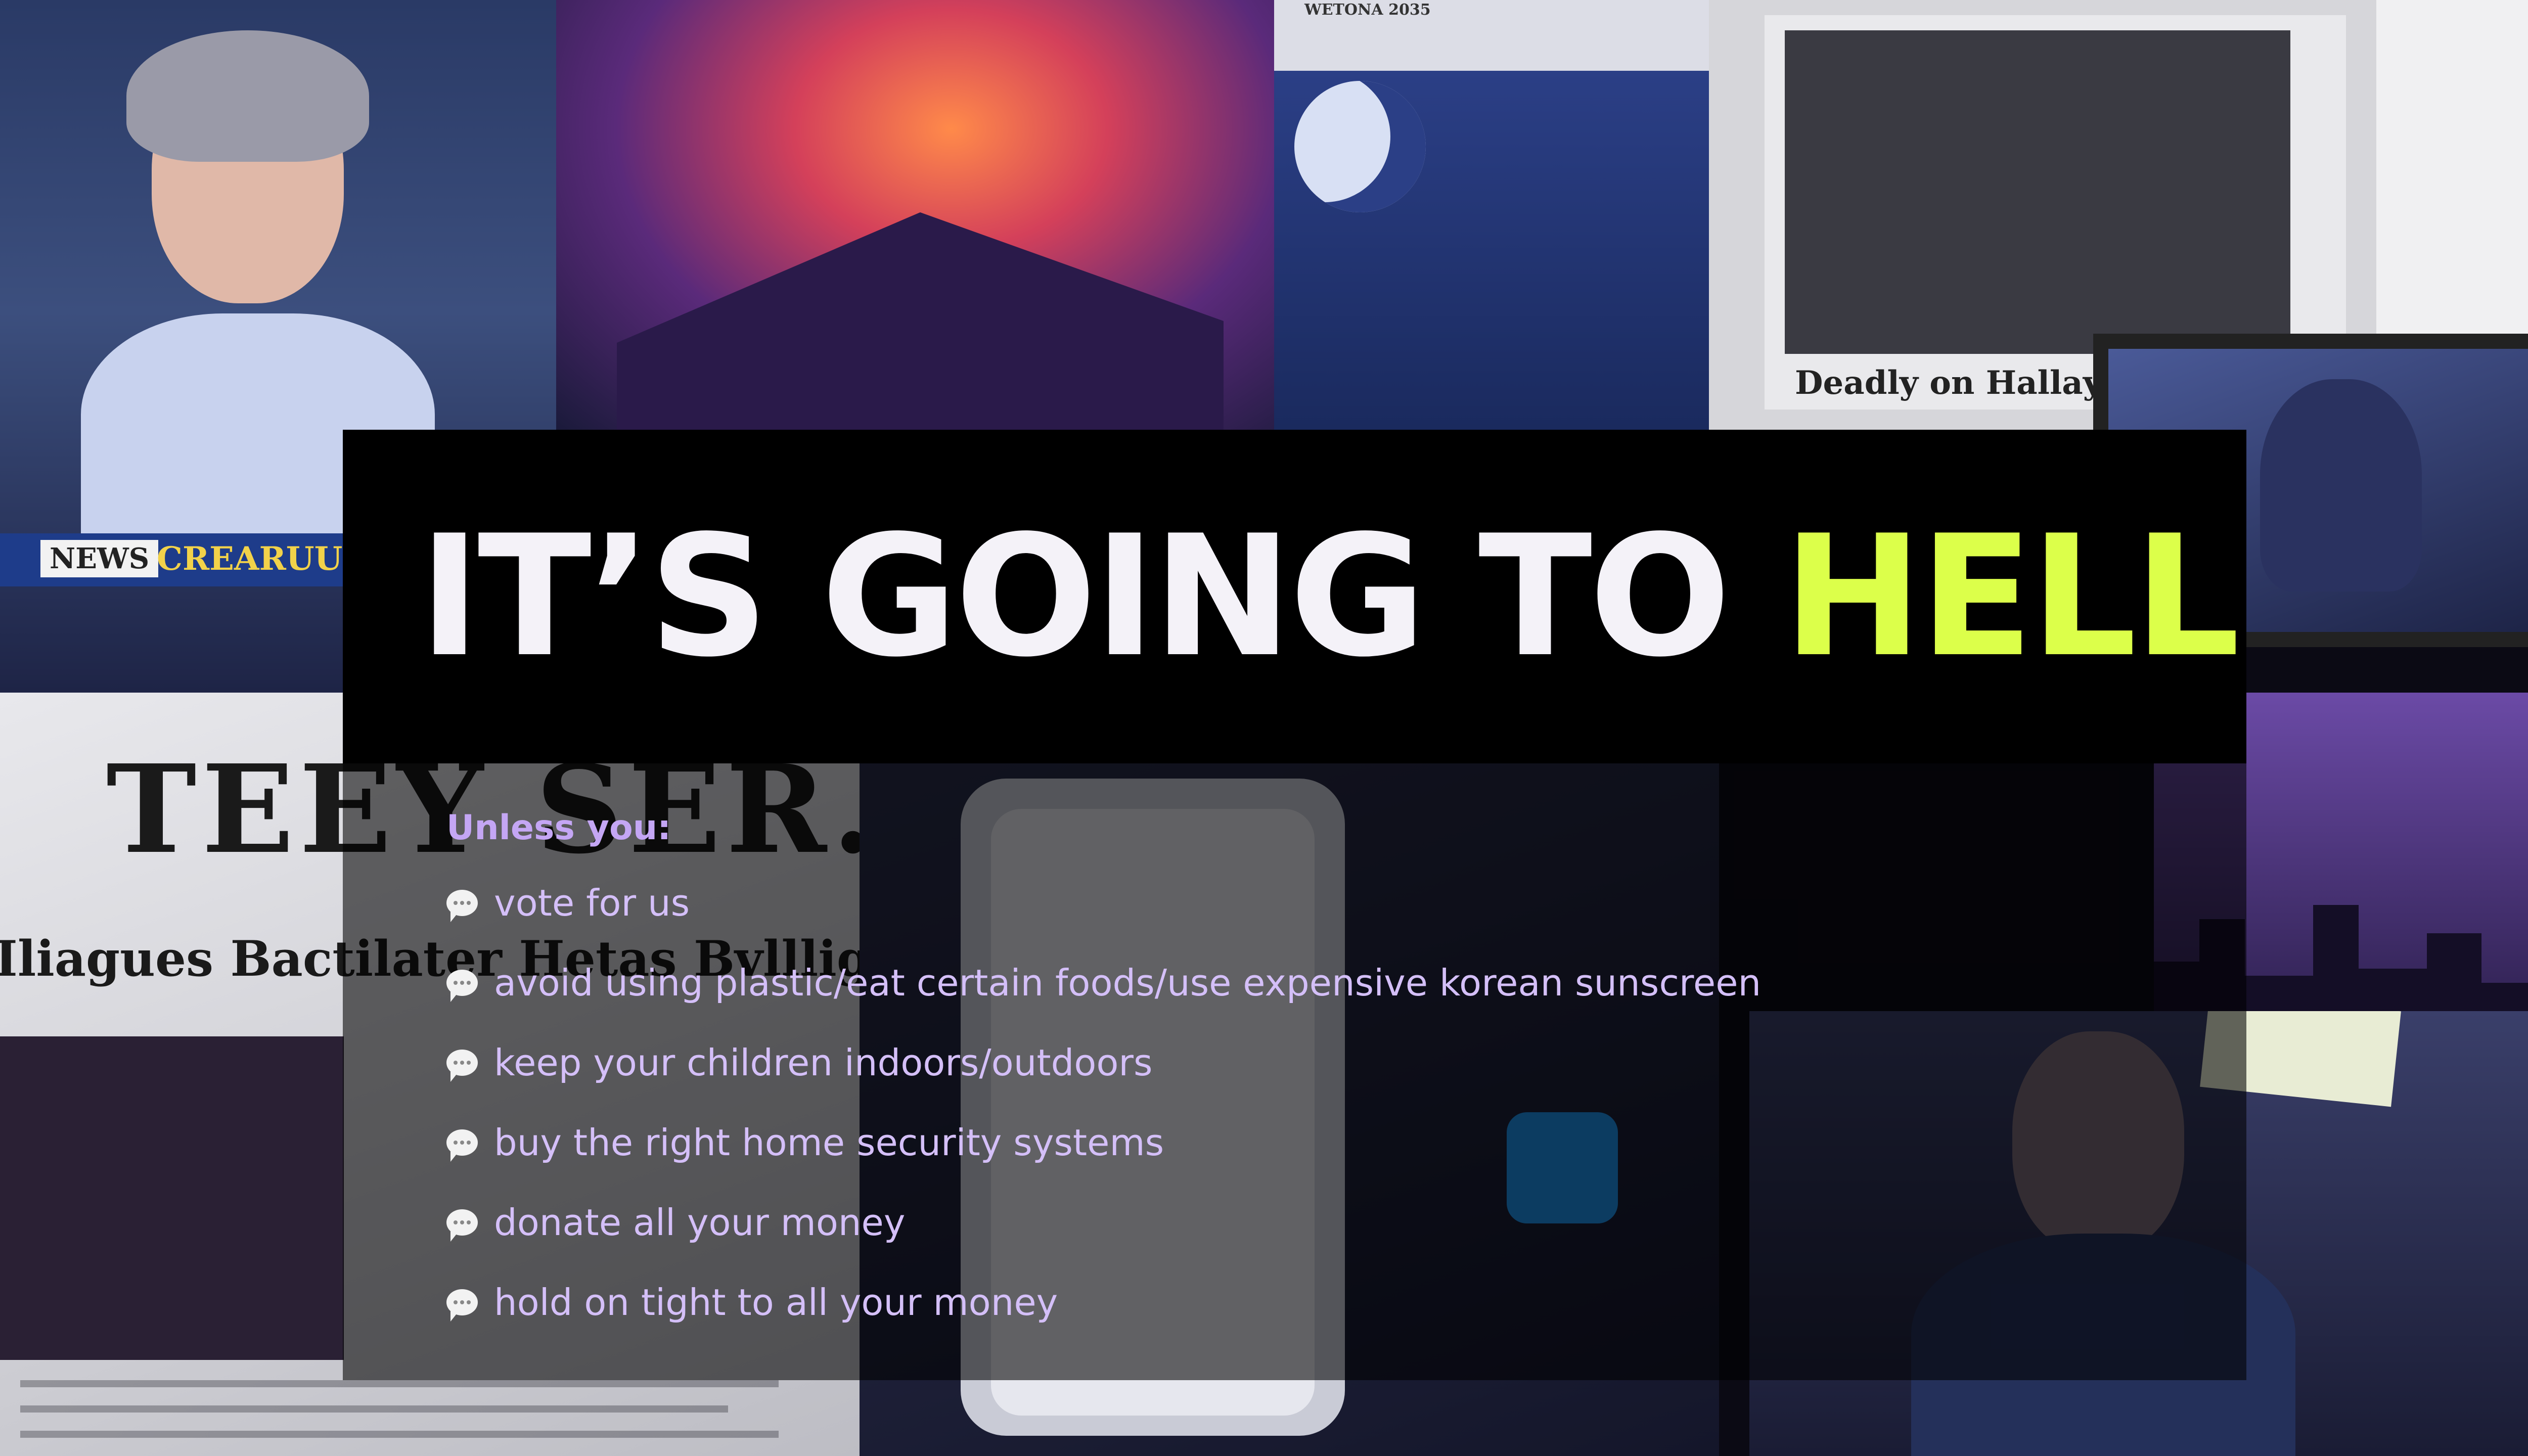  What do you see at coordinates (700, 1222) in the screenshot?
I see `list-item-text: donate all your money` at bounding box center [700, 1222].